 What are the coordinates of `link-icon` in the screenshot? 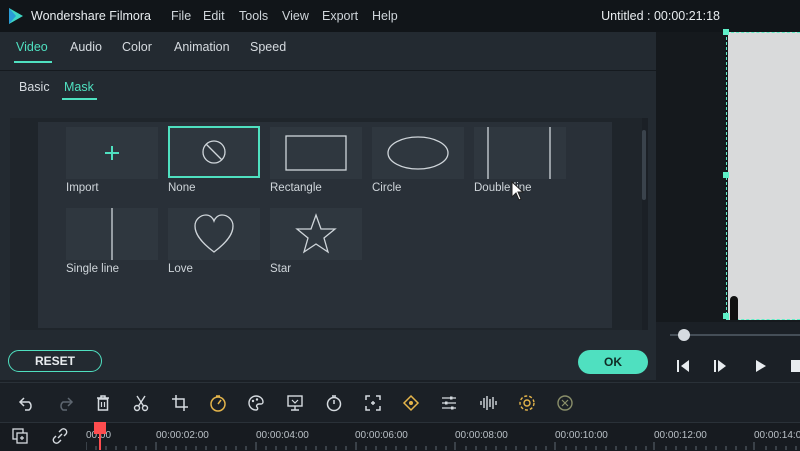 It's located at (60, 438).